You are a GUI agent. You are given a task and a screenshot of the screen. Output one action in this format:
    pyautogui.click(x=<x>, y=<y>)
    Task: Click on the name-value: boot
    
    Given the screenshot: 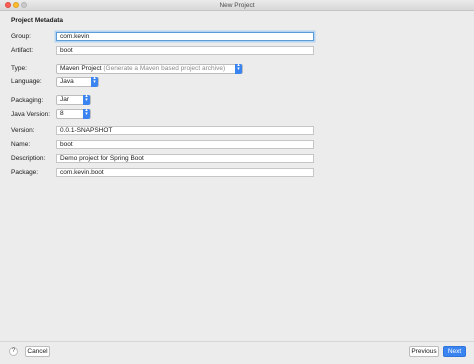 What is the action you would take?
    pyautogui.click(x=66, y=144)
    